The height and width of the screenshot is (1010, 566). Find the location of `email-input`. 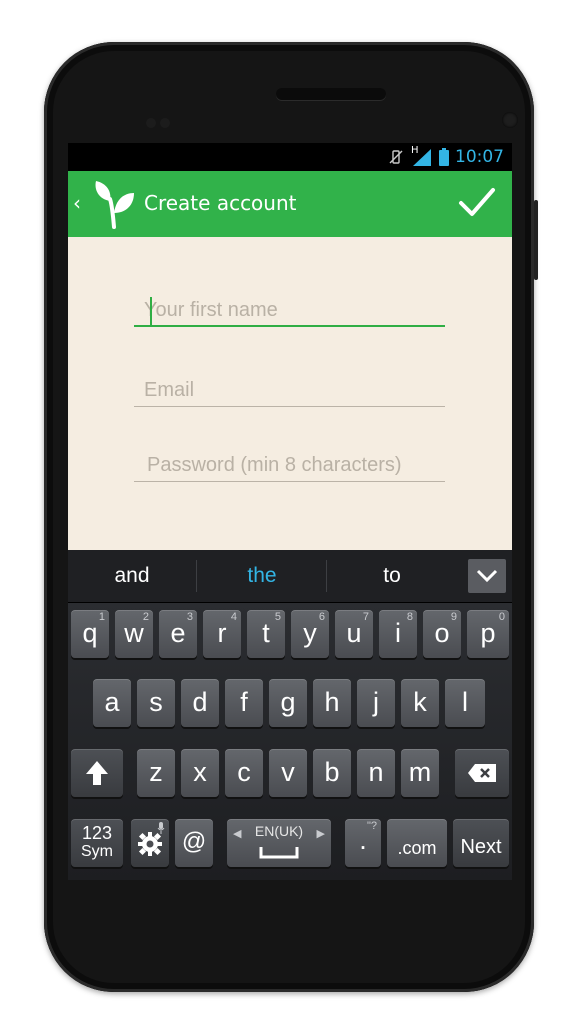

email-input is located at coordinates (289, 390).